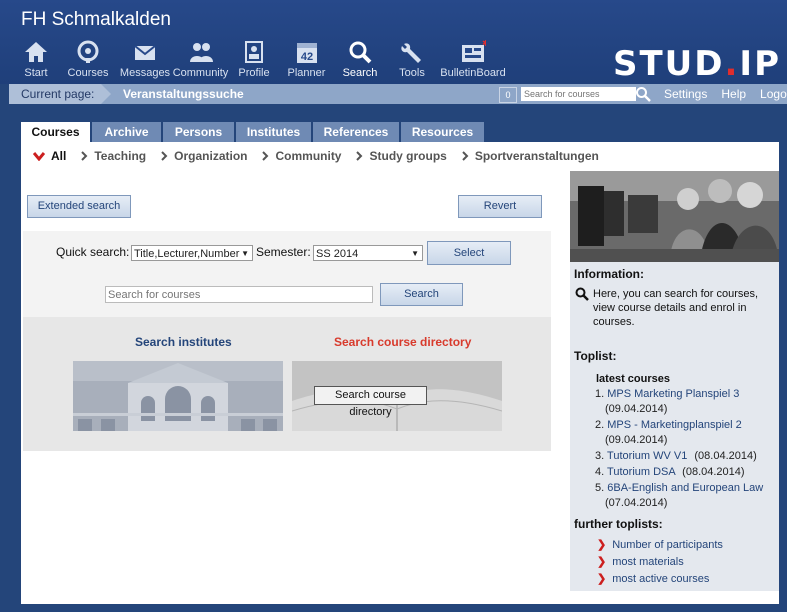 This screenshot has height=612, width=787. Describe the element at coordinates (578, 94) in the screenshot. I see `quick-search-input` at that location.